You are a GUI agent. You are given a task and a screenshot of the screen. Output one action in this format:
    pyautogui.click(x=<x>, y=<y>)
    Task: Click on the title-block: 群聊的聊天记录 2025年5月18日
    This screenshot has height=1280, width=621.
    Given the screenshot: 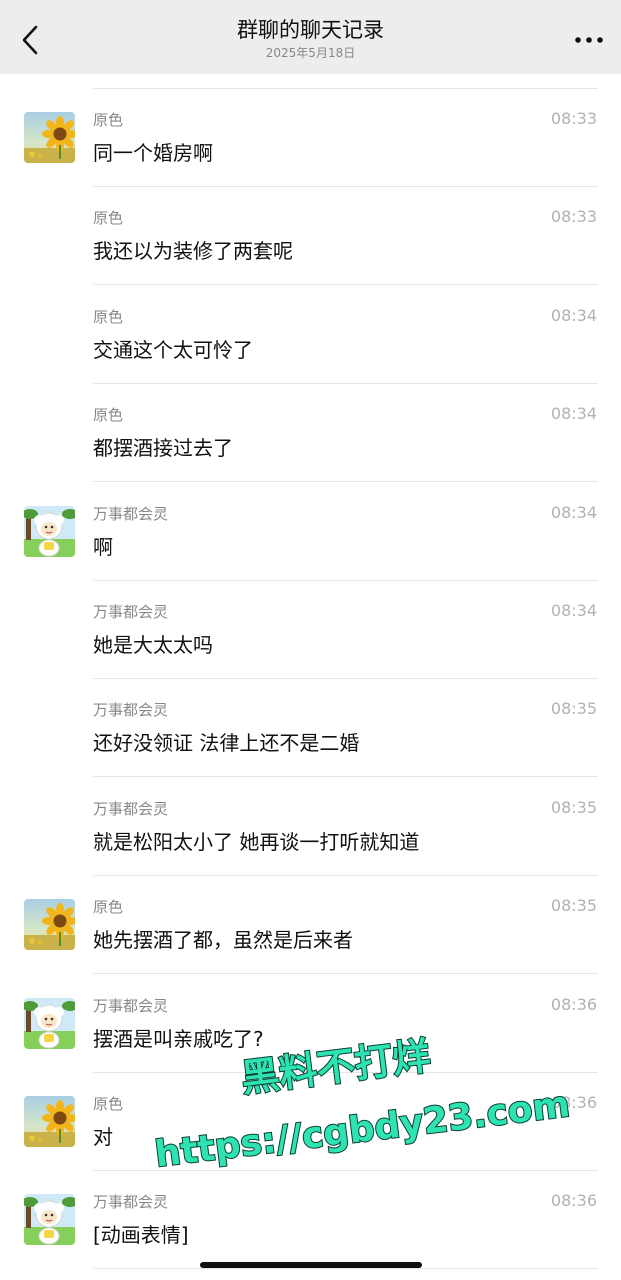 What is the action you would take?
    pyautogui.click(x=310, y=38)
    